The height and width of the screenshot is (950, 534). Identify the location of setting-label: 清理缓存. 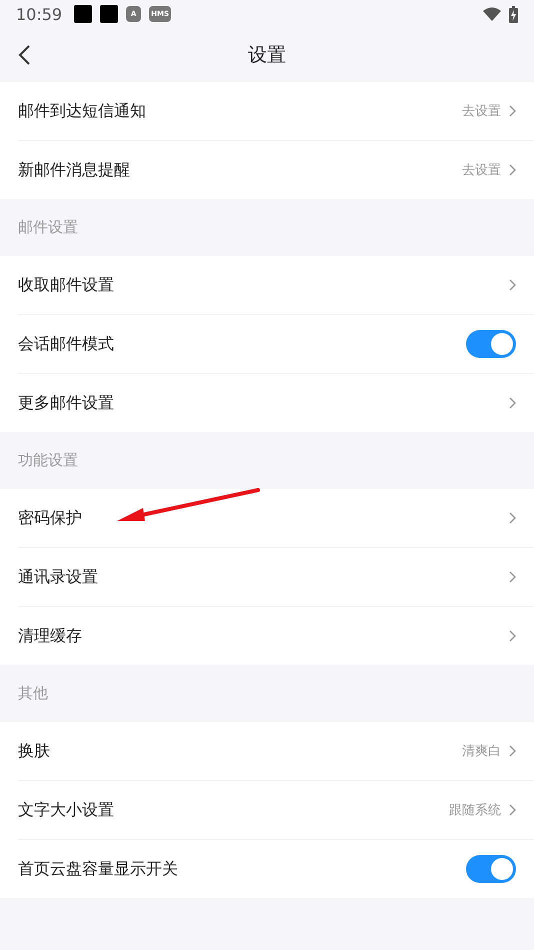
(263, 636).